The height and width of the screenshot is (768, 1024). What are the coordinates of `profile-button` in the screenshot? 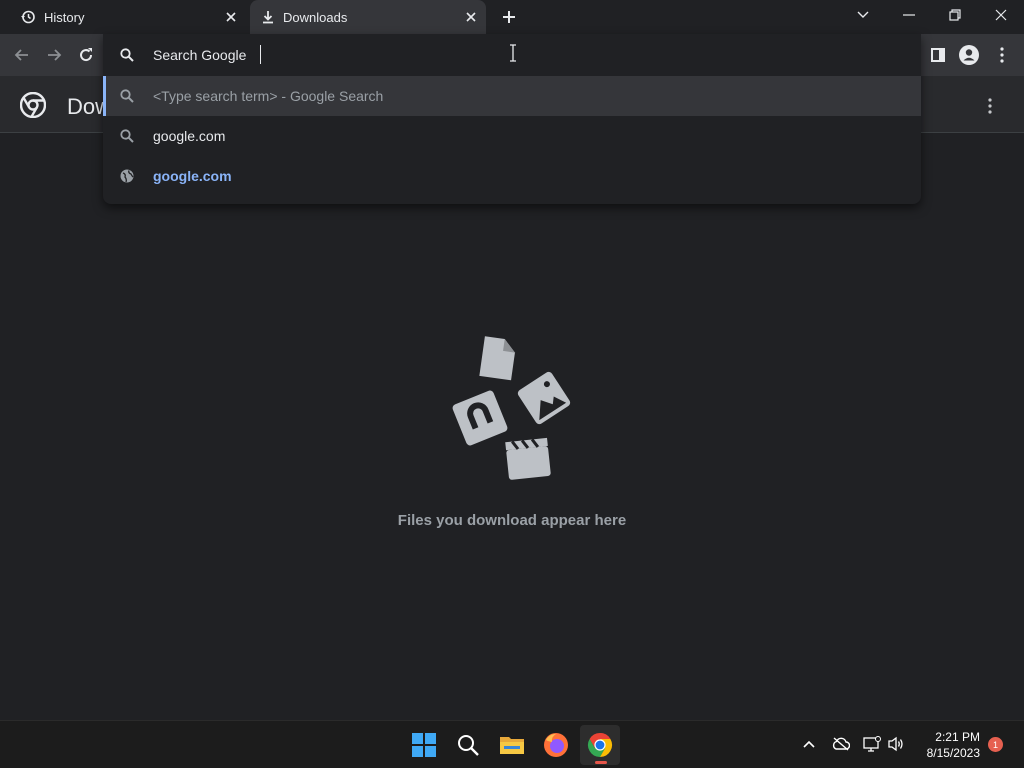 It's located at (969, 55).